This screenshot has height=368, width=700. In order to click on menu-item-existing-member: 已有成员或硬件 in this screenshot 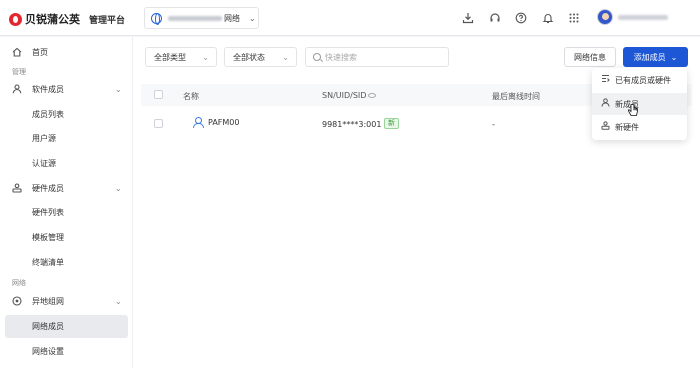, I will do `click(639, 80)`.